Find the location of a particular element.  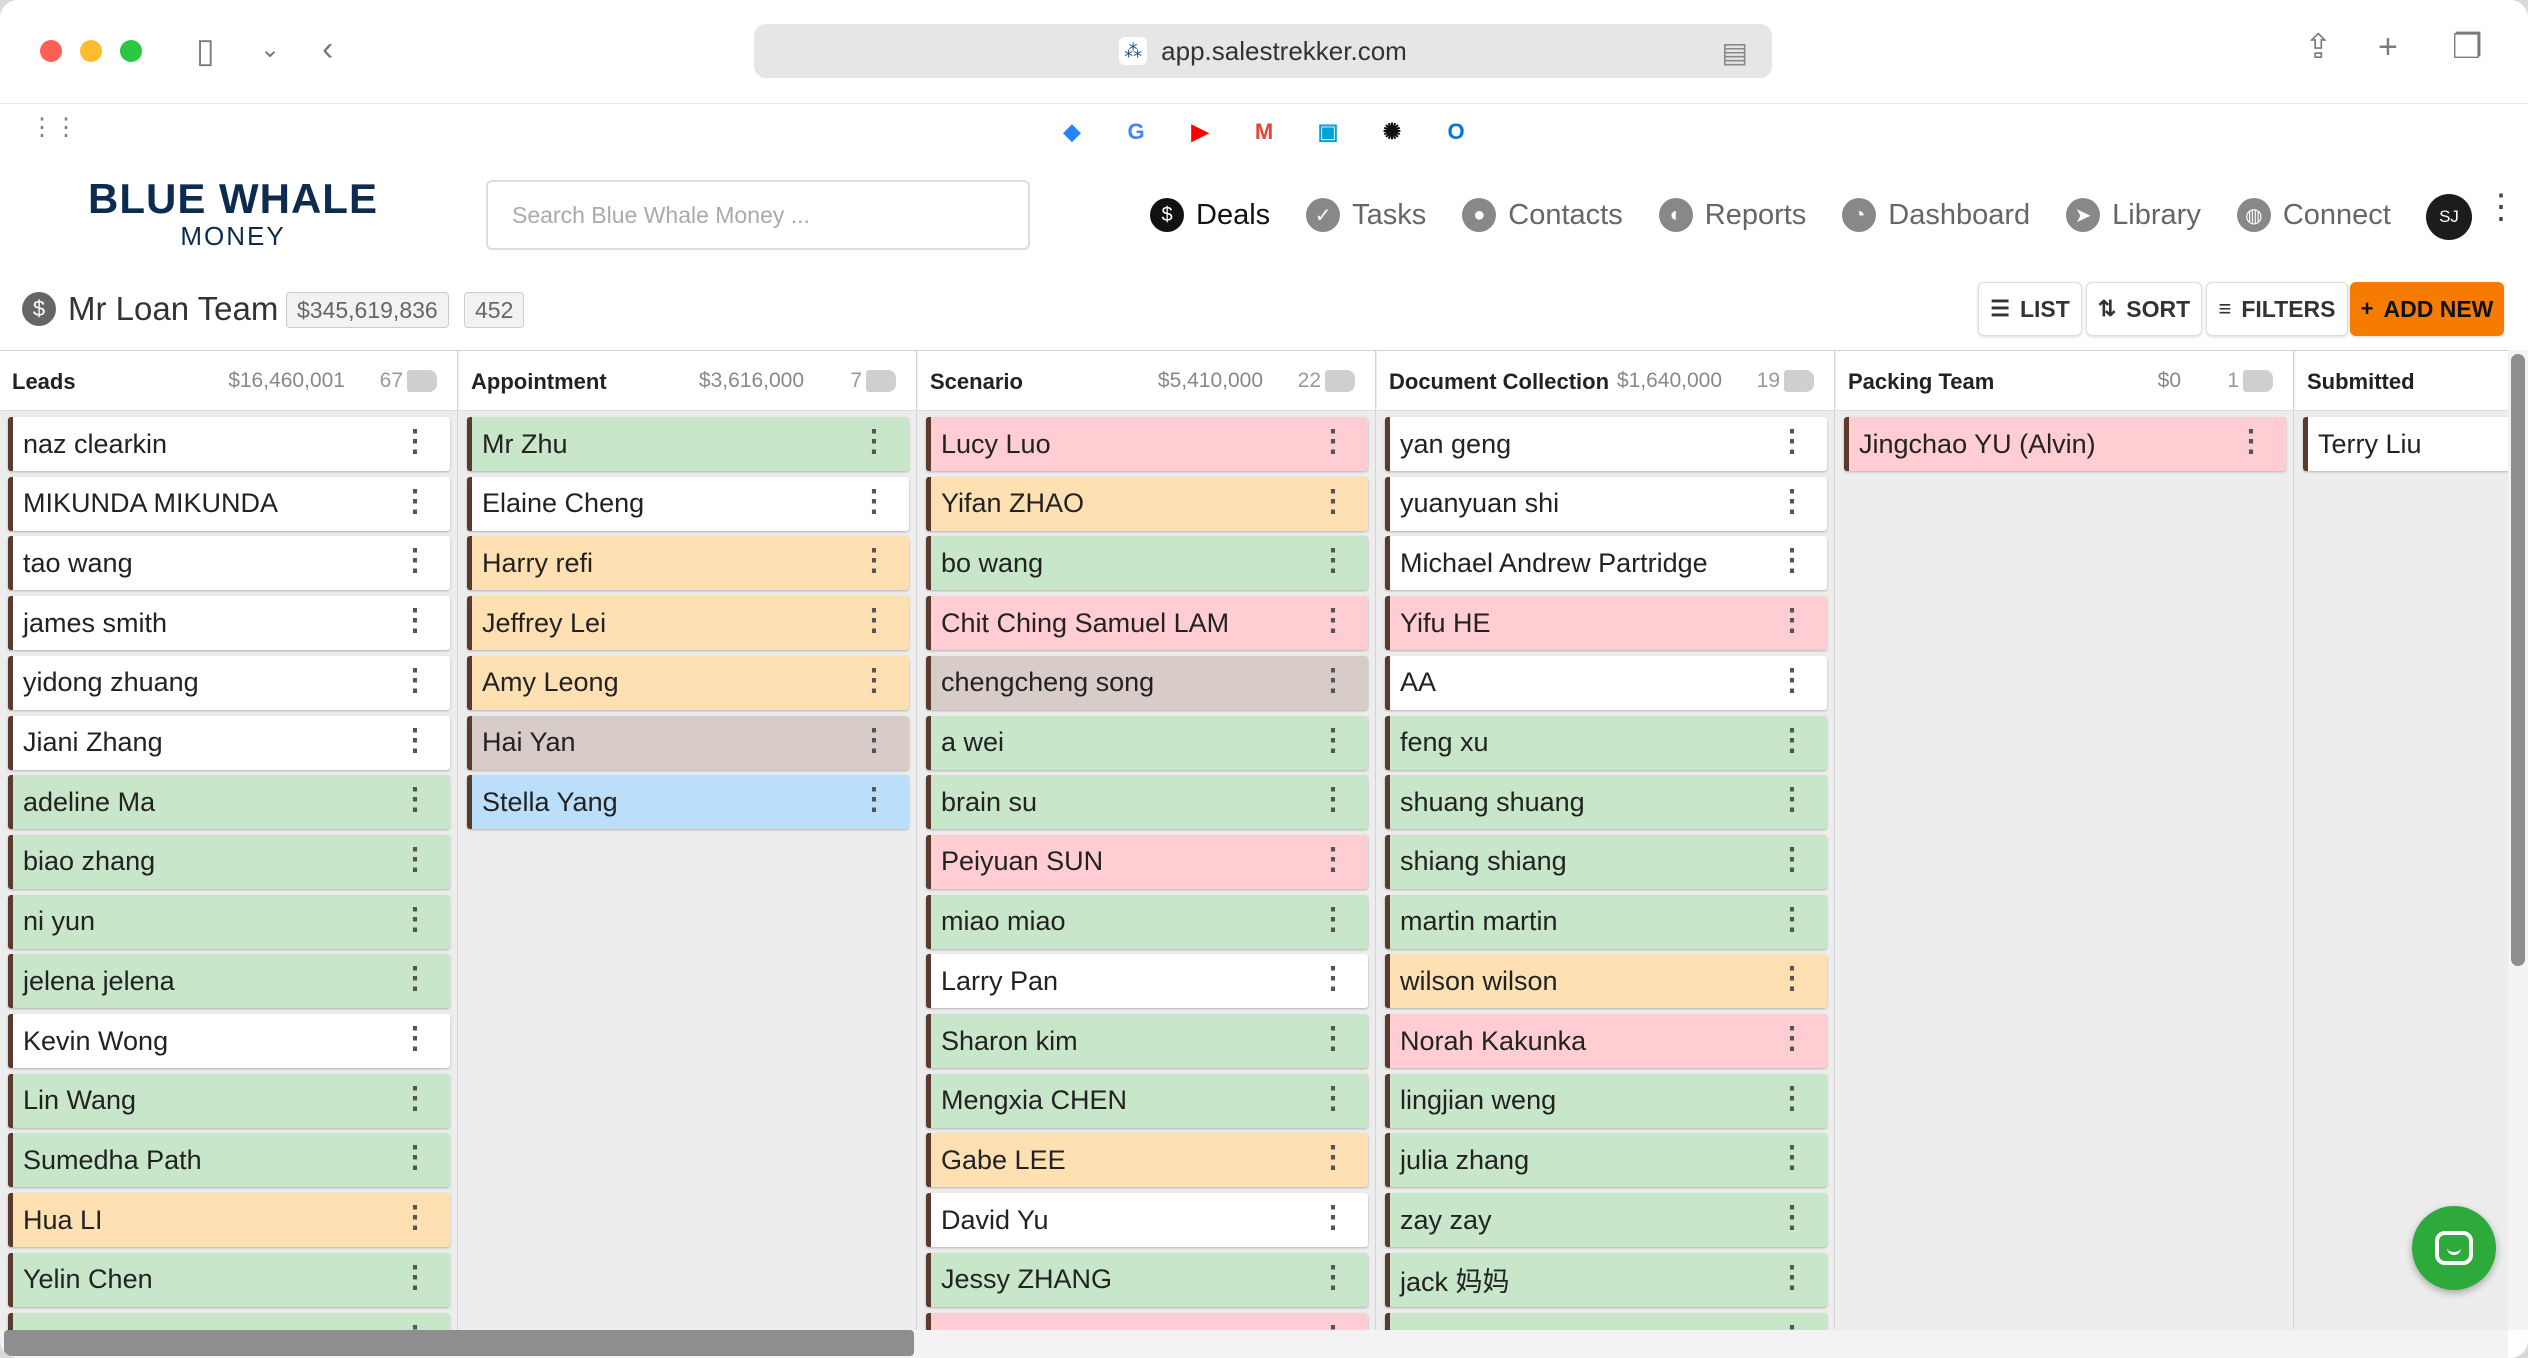

company-logo: BLUE WHALE MONEY is located at coordinates (233, 213).